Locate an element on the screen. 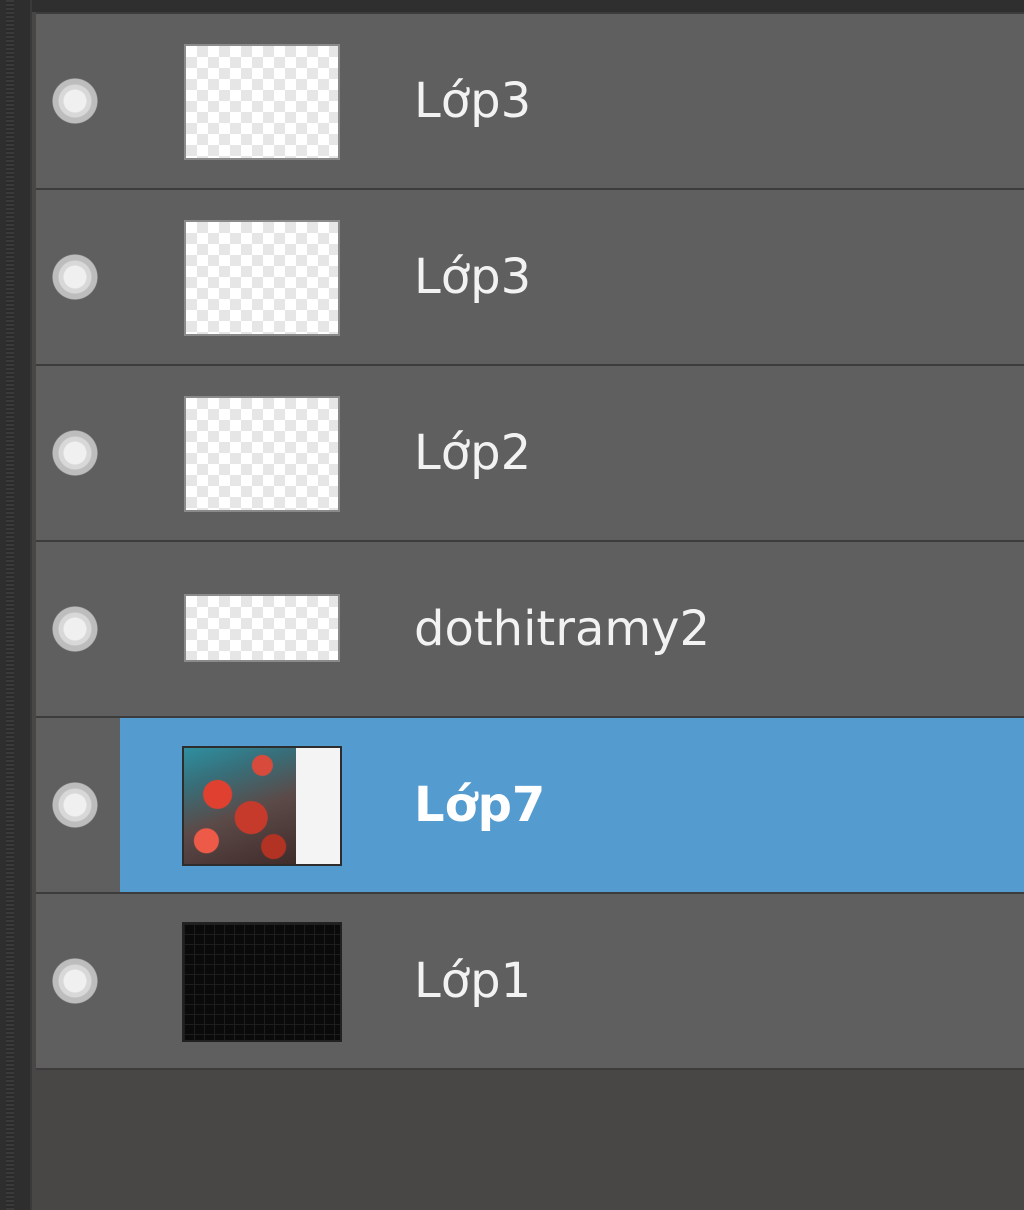 This screenshot has height=1210, width=1024. panel-top-edge is located at coordinates (528, 6).